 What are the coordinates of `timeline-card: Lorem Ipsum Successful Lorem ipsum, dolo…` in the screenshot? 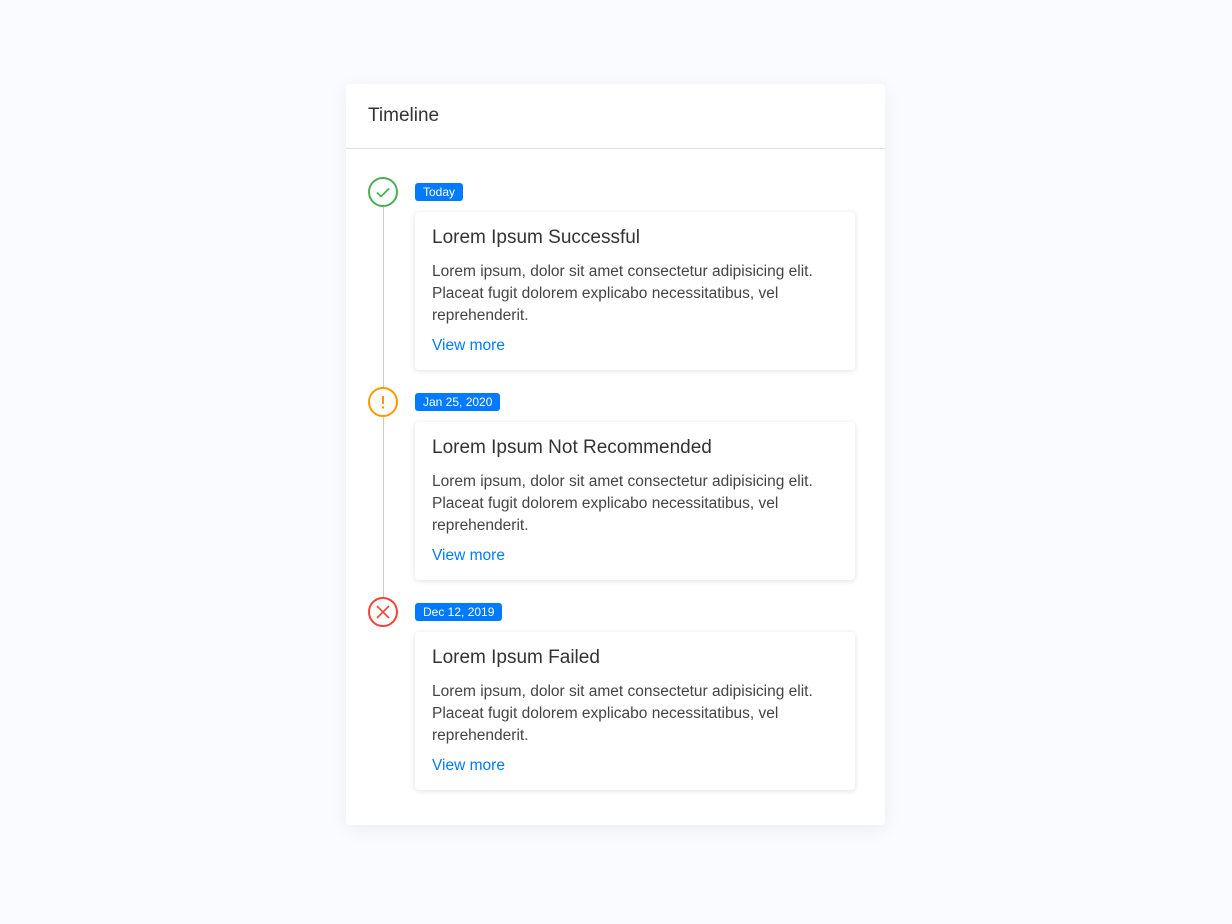 It's located at (635, 291).